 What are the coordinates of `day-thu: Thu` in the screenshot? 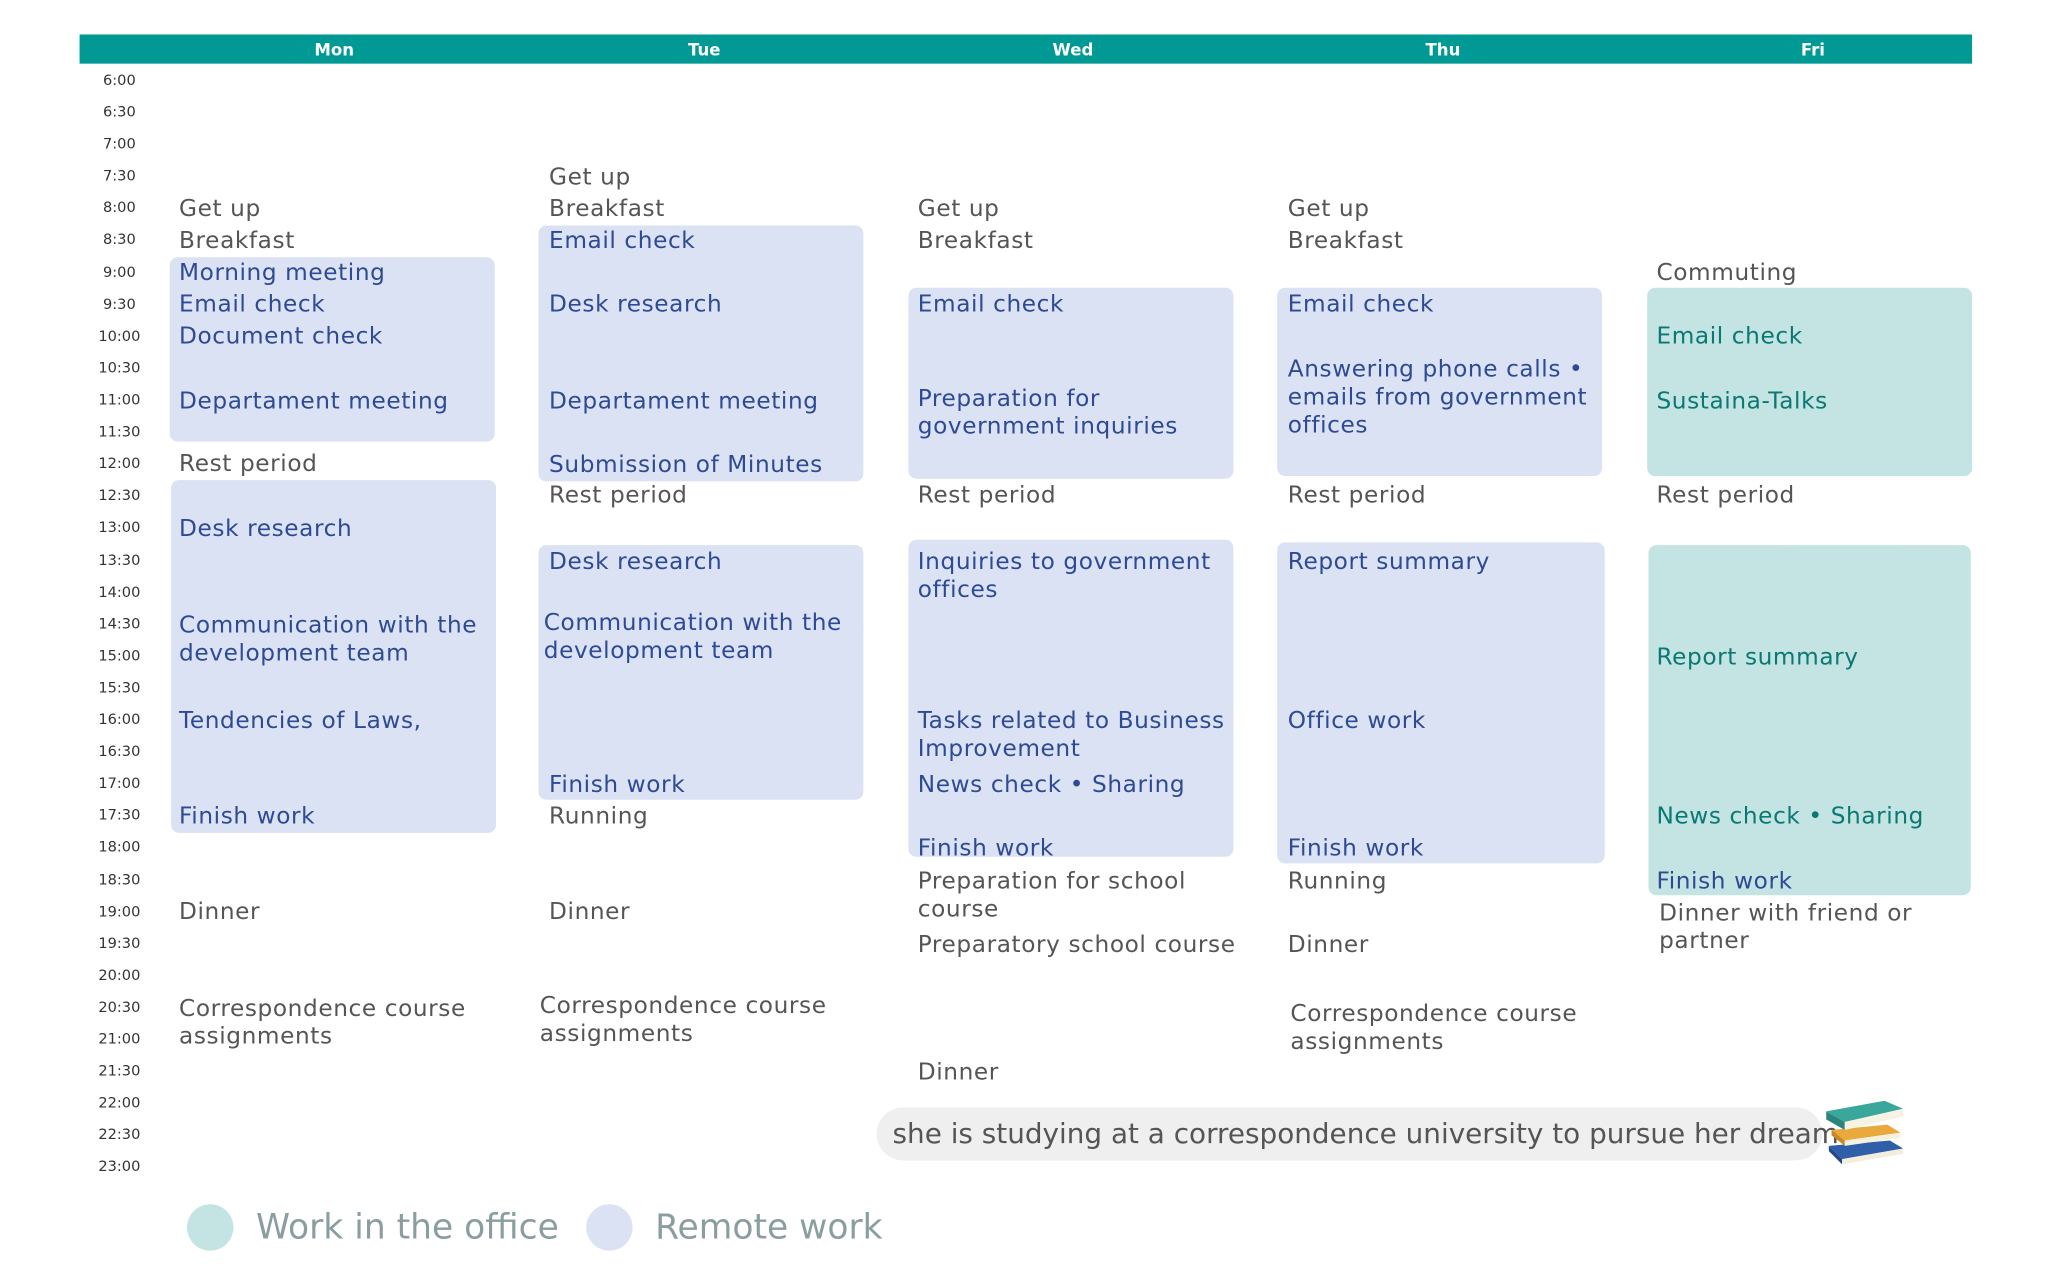 It's located at (1443, 49).